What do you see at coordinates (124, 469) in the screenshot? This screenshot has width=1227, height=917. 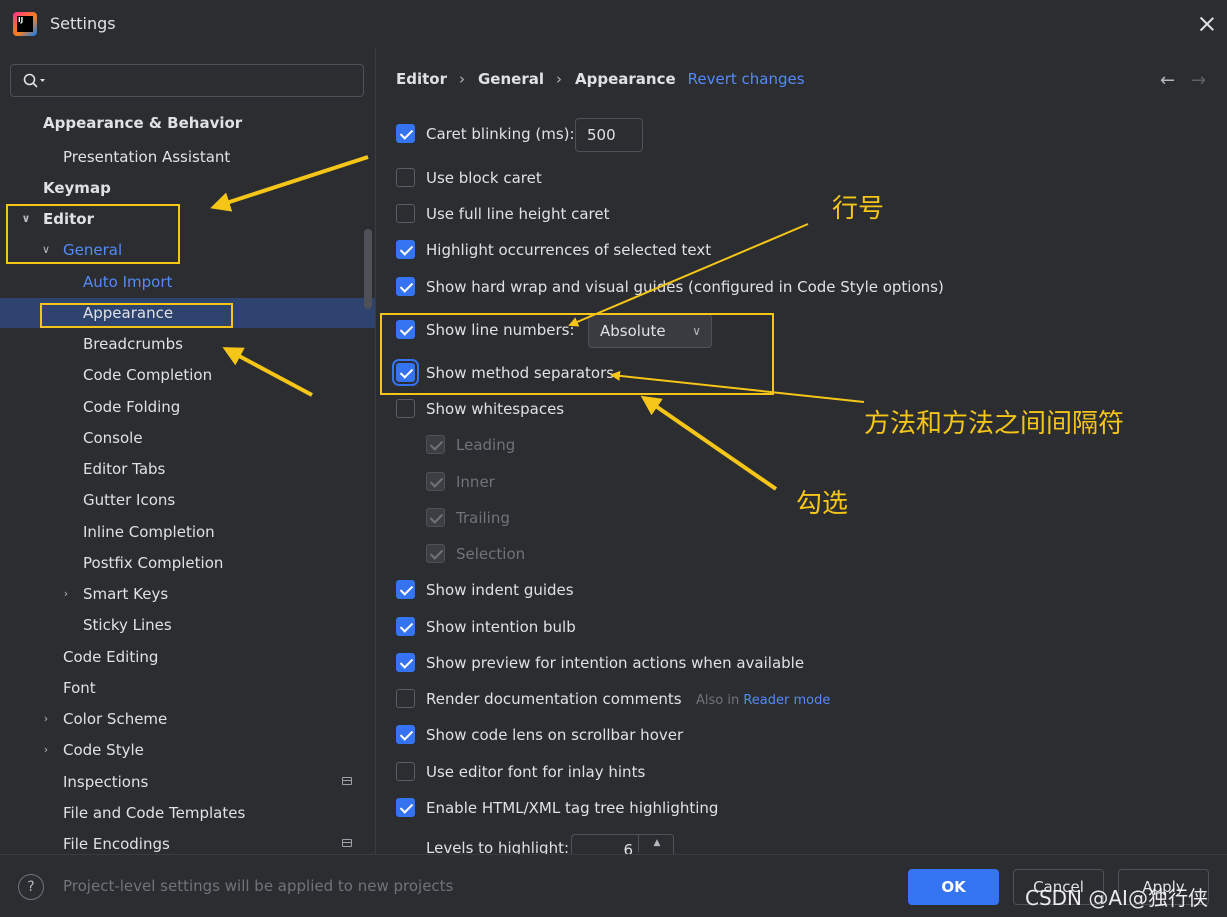 I see `sidebar-item-label: Editor Tabs` at bounding box center [124, 469].